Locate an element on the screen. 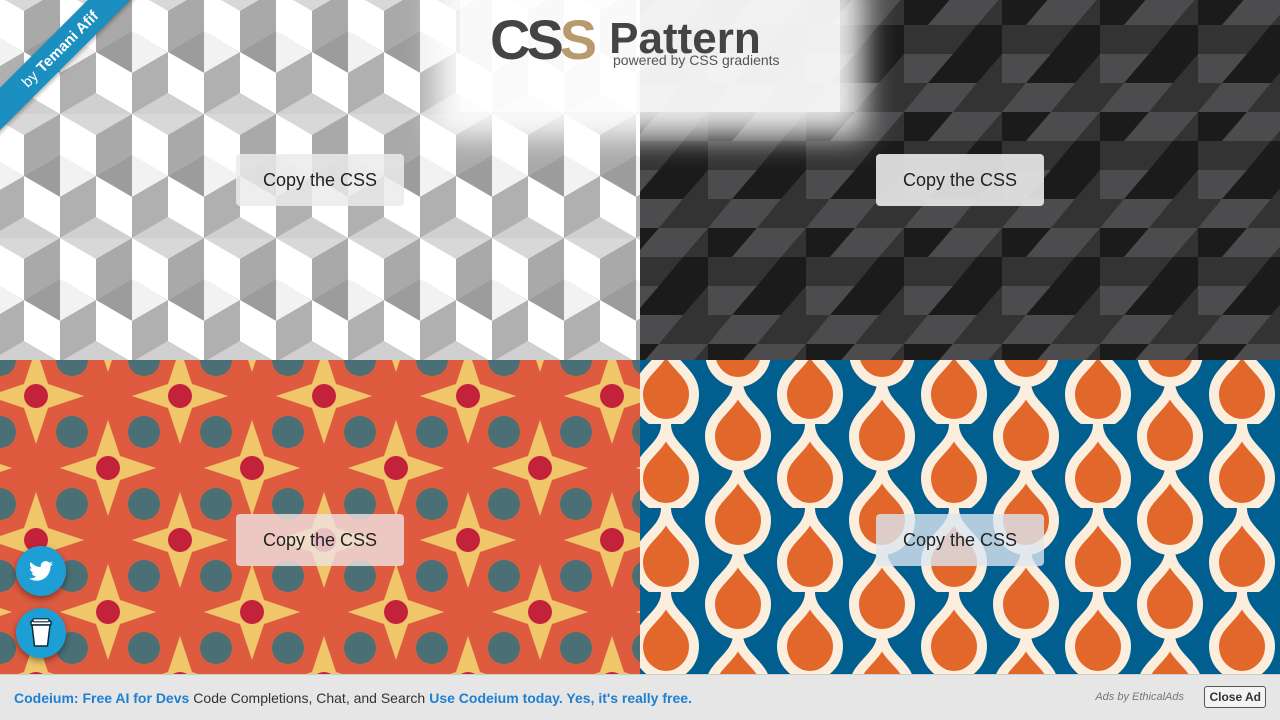 Image resolution: width=1280 pixels, height=720 pixels. ad-attribution: Ads by EthicalAds is located at coordinates (1139, 697).